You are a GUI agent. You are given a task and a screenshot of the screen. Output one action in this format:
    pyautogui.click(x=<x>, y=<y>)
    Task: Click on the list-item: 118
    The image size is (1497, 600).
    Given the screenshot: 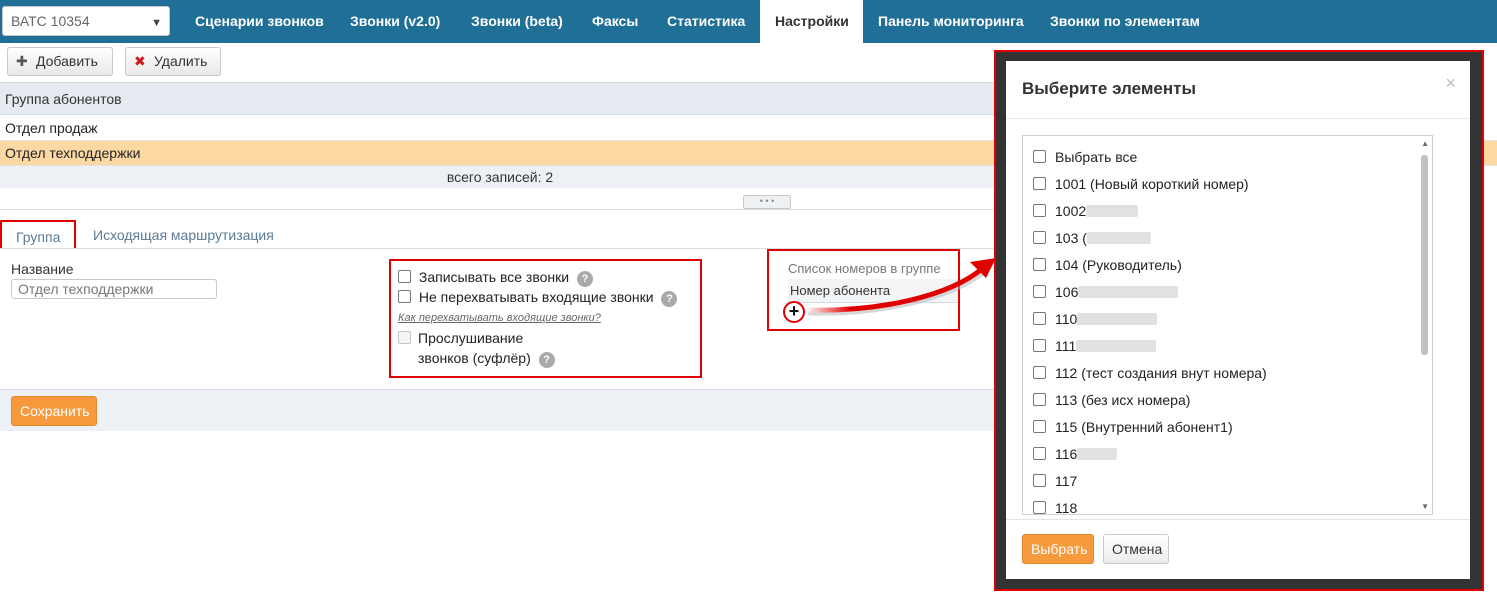 What is the action you would take?
    pyautogui.click(x=1055, y=507)
    